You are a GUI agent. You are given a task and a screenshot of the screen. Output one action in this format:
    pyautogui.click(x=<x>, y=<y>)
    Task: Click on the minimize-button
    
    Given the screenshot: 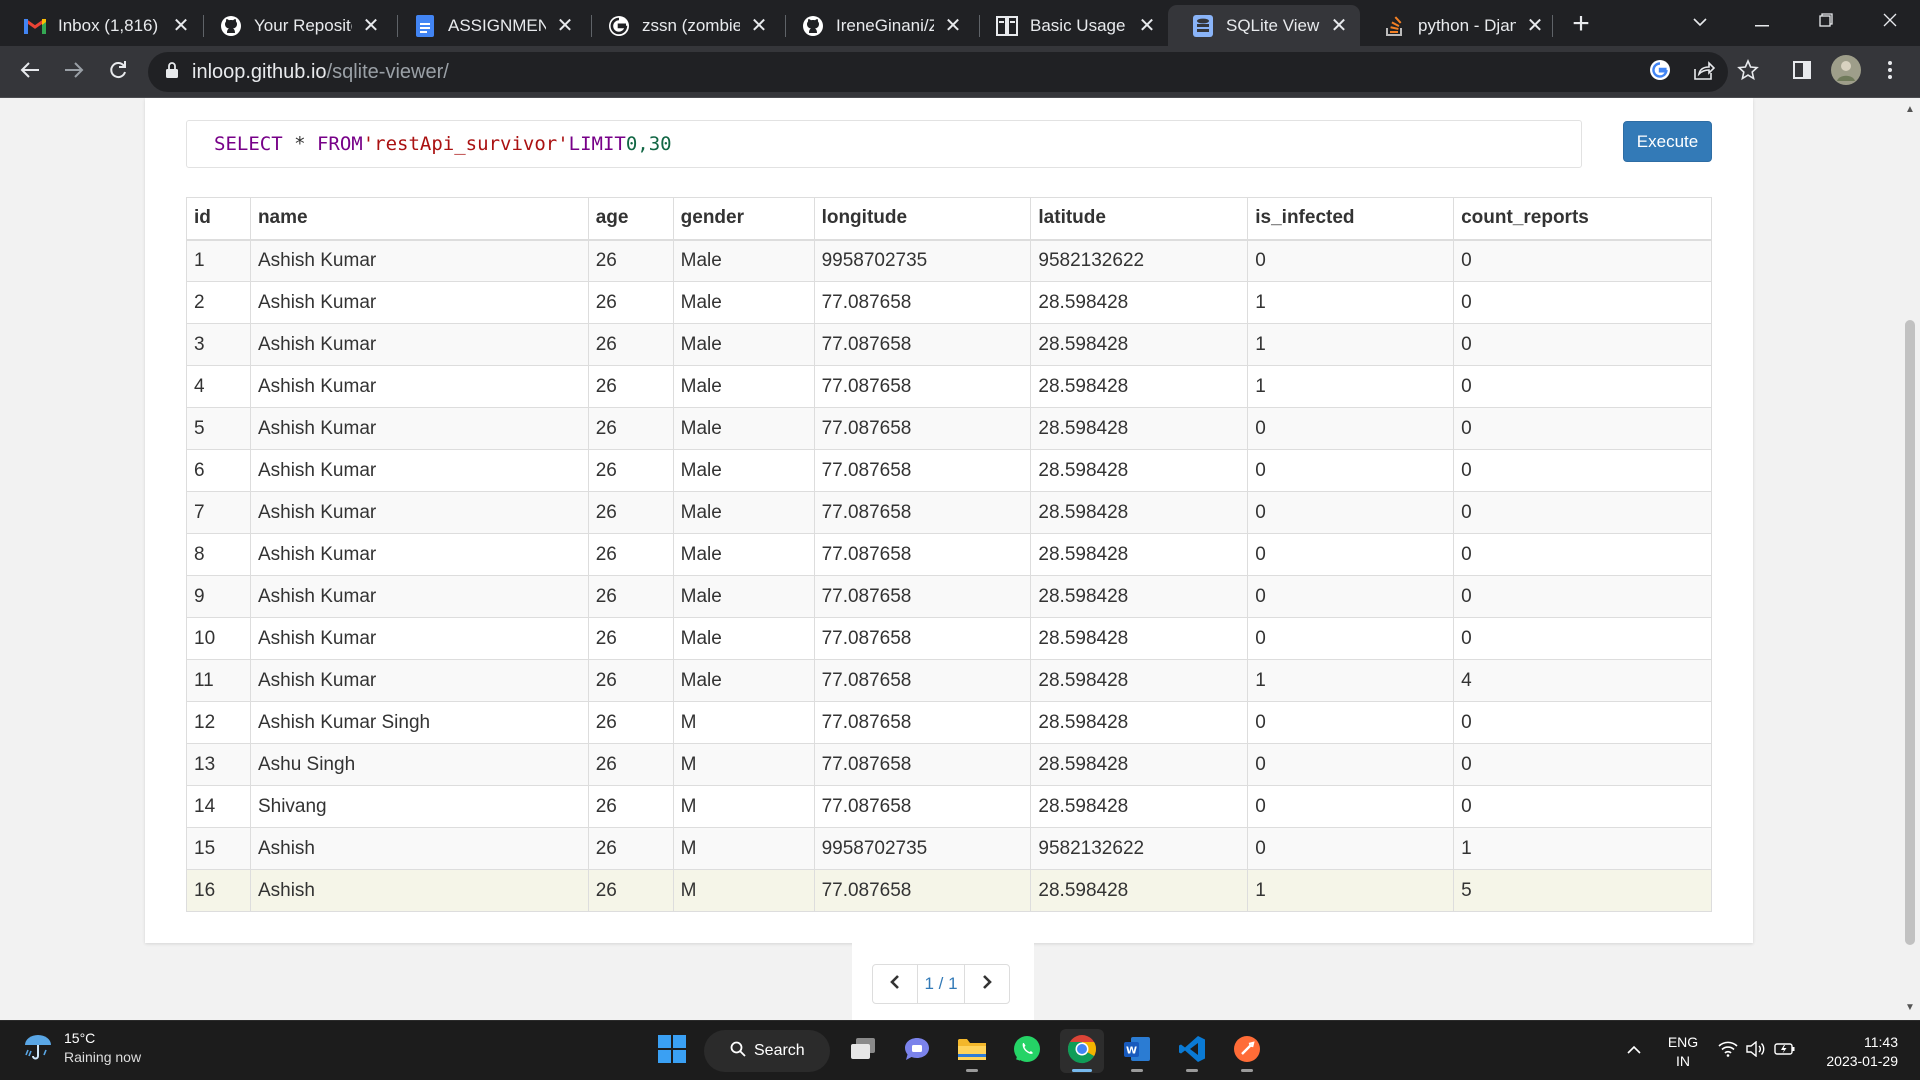 What is the action you would take?
    pyautogui.click(x=1762, y=21)
    